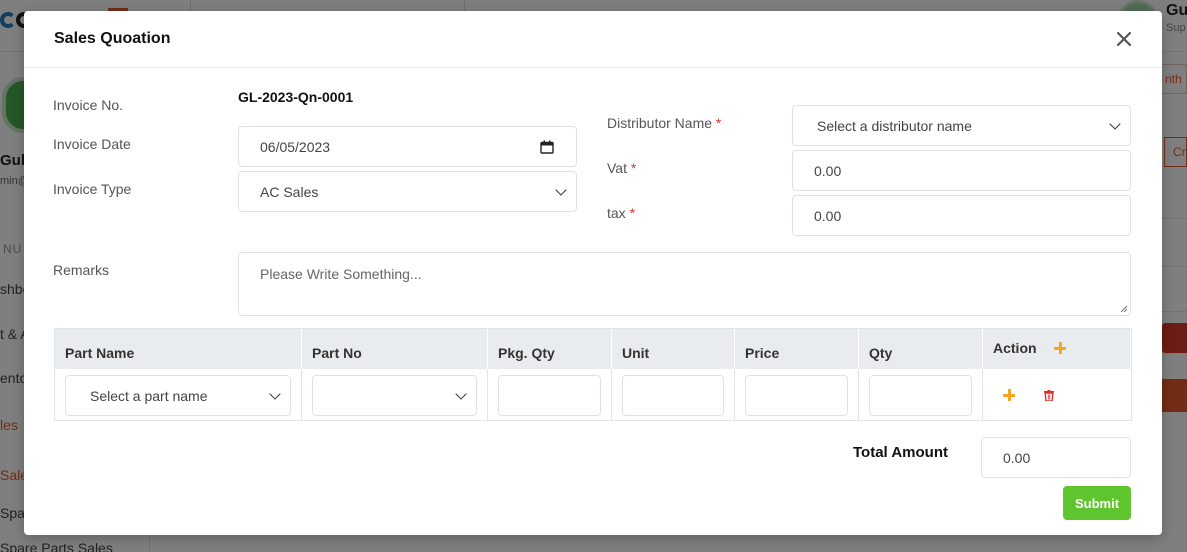 Image resolution: width=1187 pixels, height=552 pixels. I want to click on invoice-type-label: Invoice Type, so click(92, 189).